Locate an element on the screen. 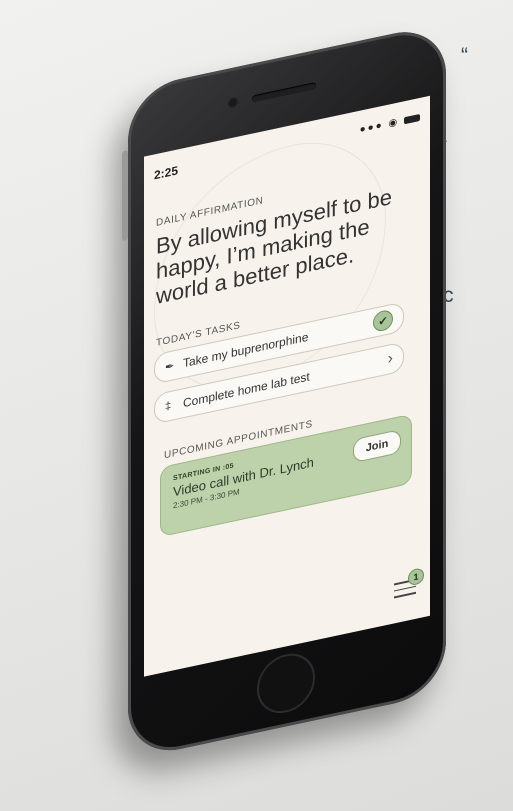 This screenshot has width=513, height=811. signal-wifi-icon: ●●● ◉ is located at coordinates (379, 126).